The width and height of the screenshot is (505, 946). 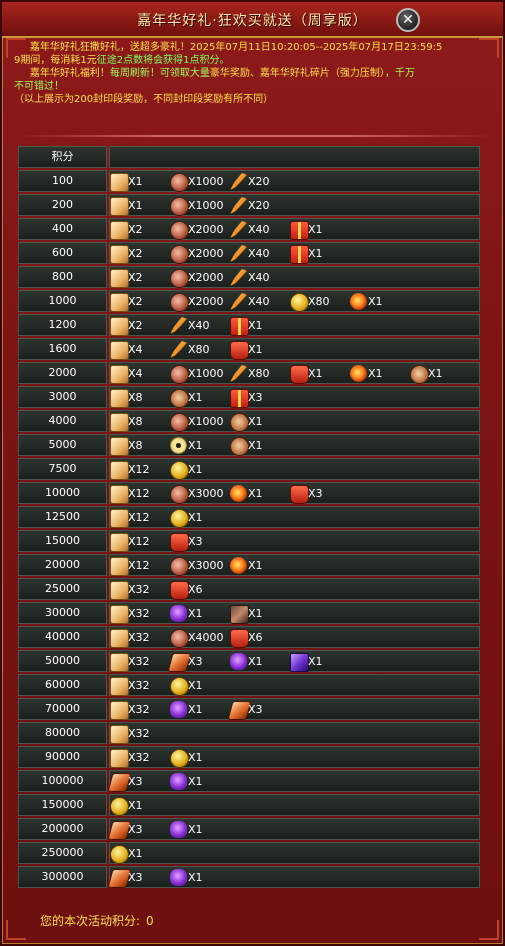 What do you see at coordinates (69, 73) in the screenshot?
I see `intro-benefit-title: 嘉年华好礼福利！` at bounding box center [69, 73].